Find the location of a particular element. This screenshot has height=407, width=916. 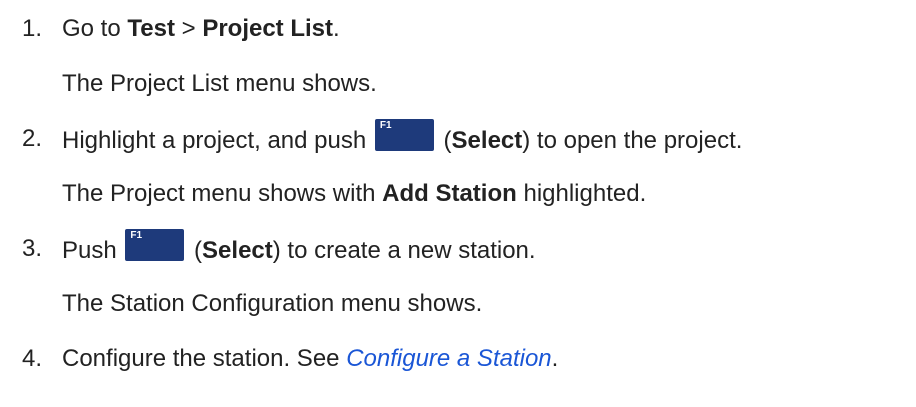

step-number: 3. is located at coordinates (32, 248).